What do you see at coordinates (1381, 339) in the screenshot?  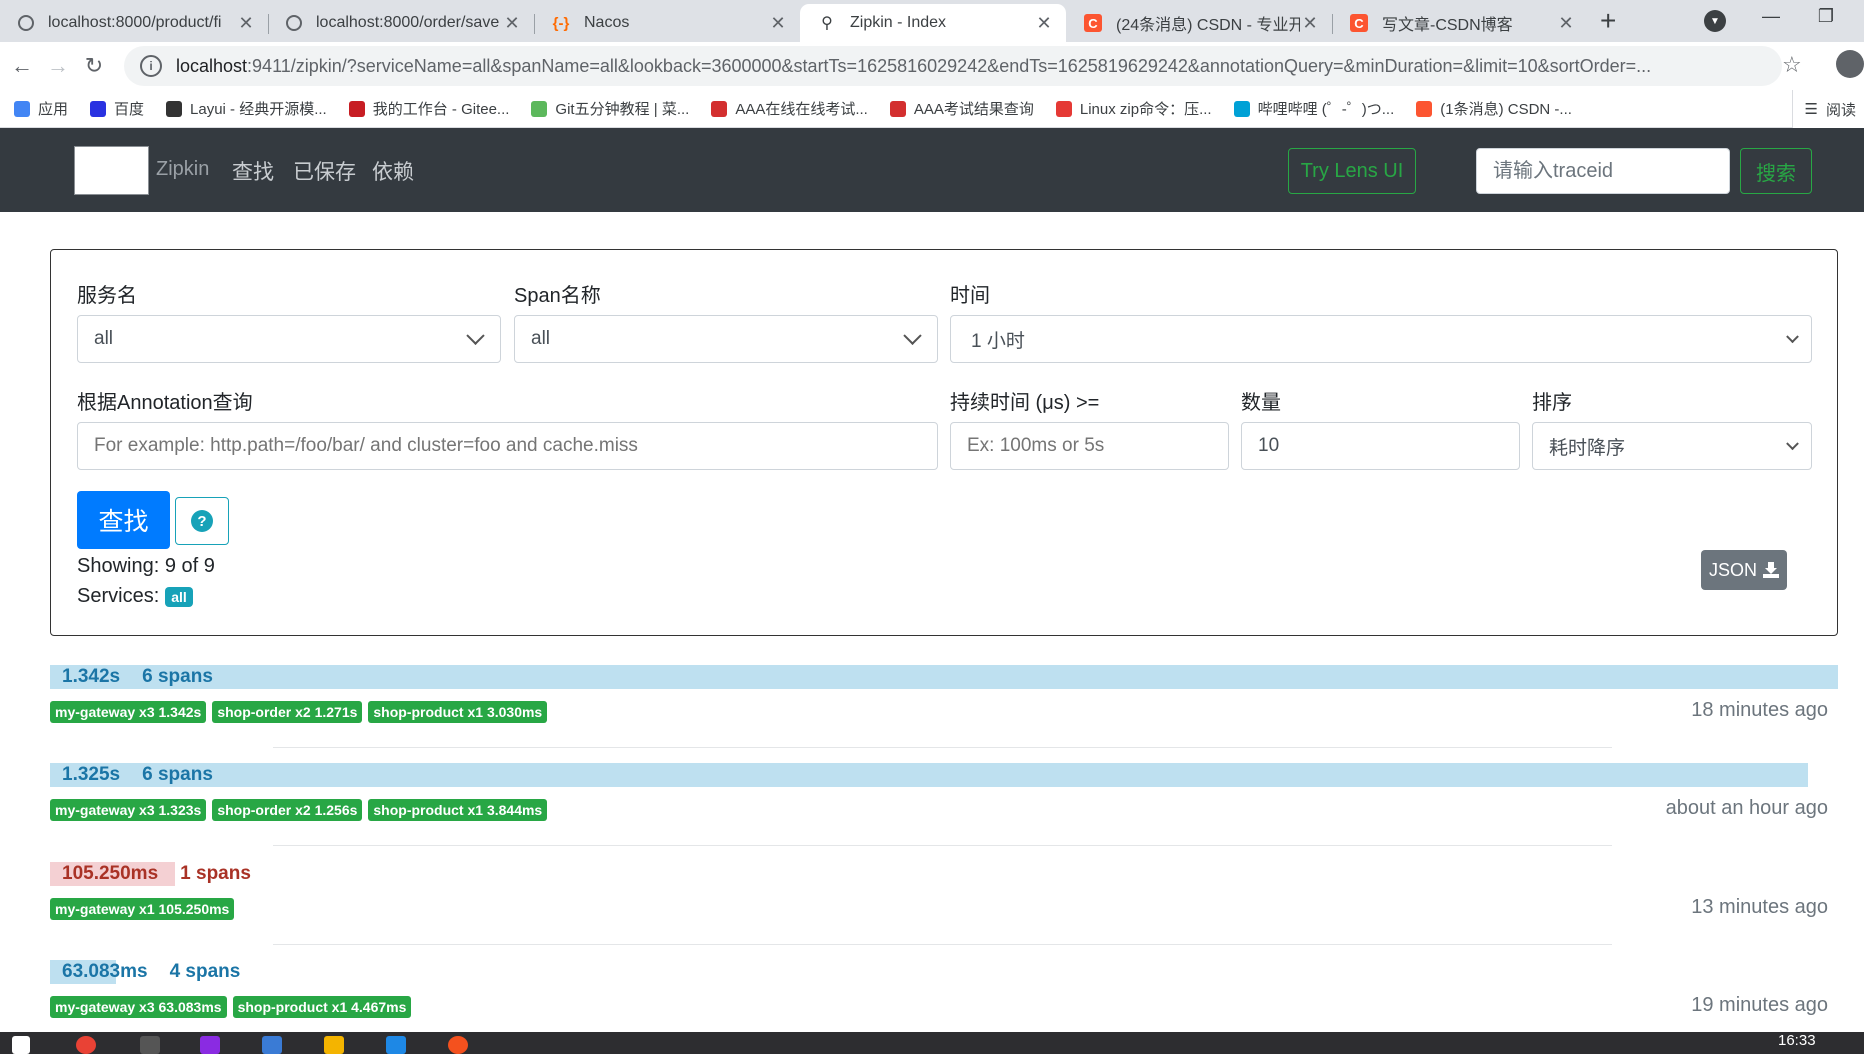 I see `time-select: 1 小时` at bounding box center [1381, 339].